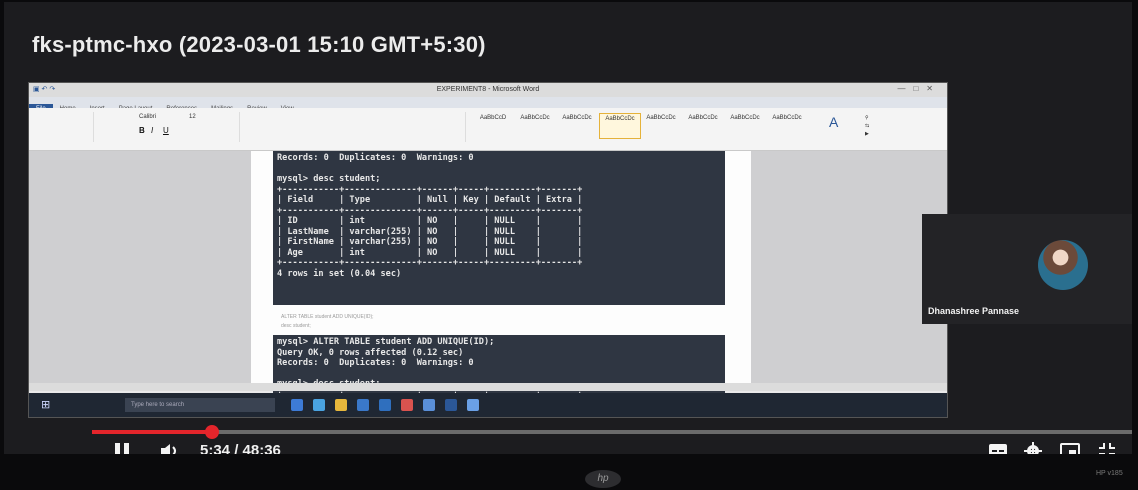 Image resolution: width=1138 pixels, height=490 pixels. Describe the element at coordinates (152, 130) in the screenshot. I see `italic-icon: I` at that location.